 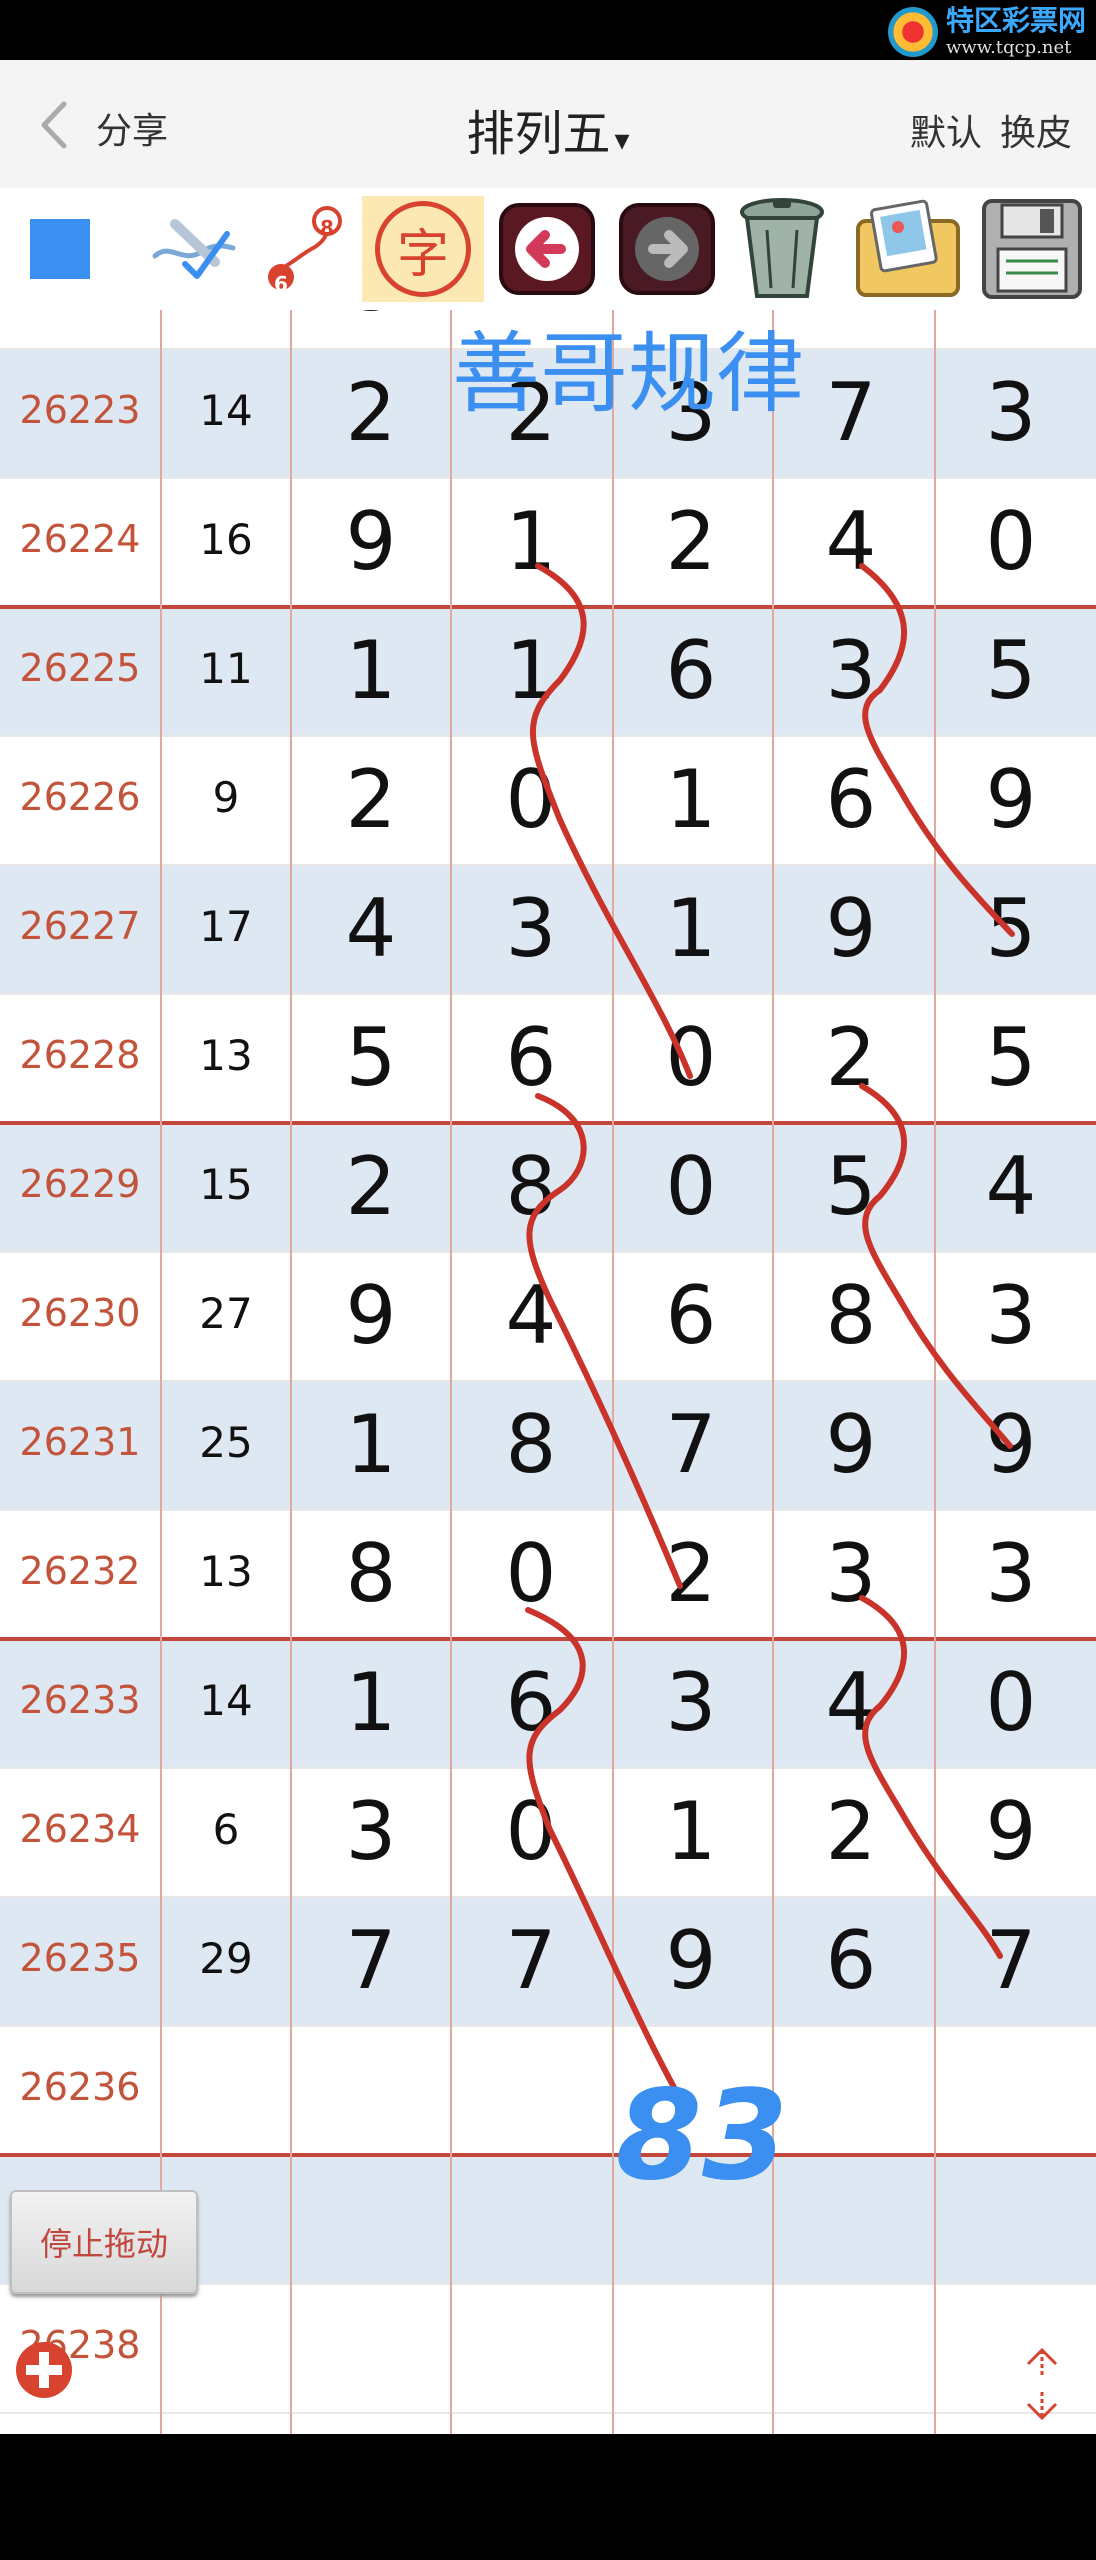 I want to click on annotation-title: 善哥规律, so click(x=628, y=373).